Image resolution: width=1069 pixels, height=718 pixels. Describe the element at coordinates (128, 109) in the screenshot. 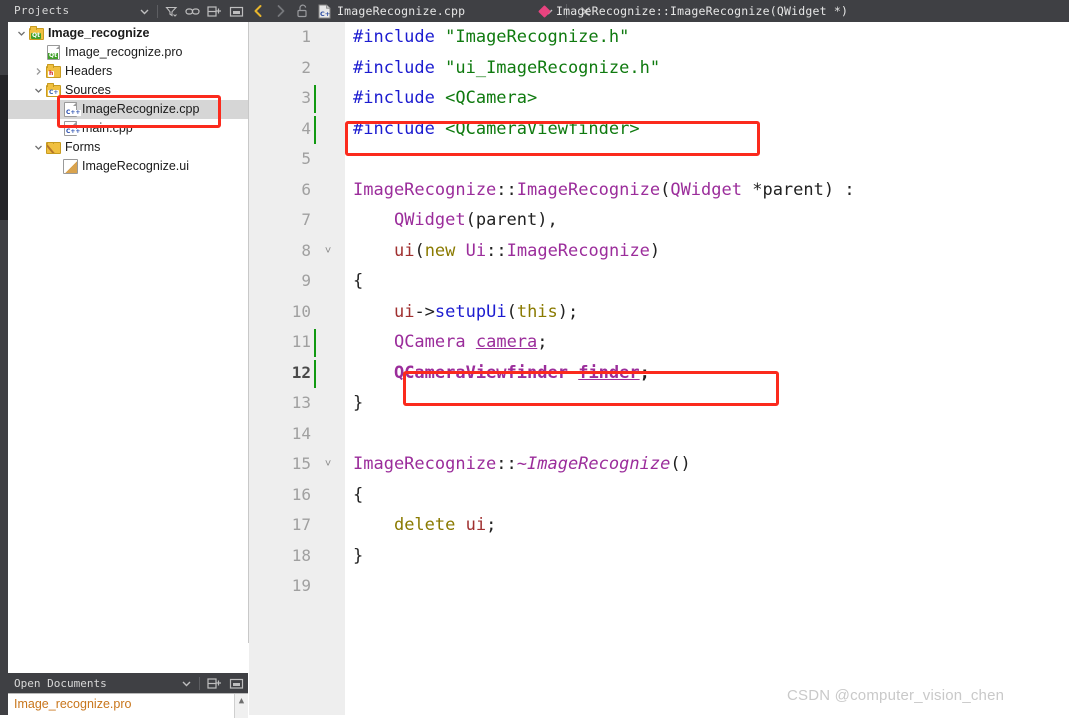

I see `tree-item-imagerecognize-cpp: C++ ImageRecognize.cpp` at that location.